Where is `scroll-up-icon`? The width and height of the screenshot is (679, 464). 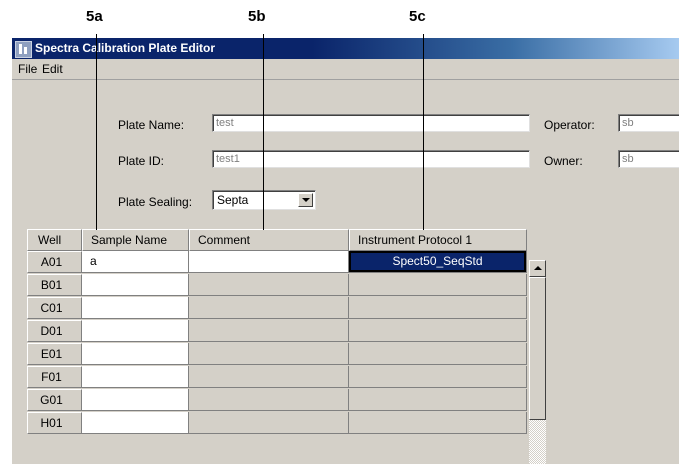
scroll-up-icon is located at coordinates (537, 268).